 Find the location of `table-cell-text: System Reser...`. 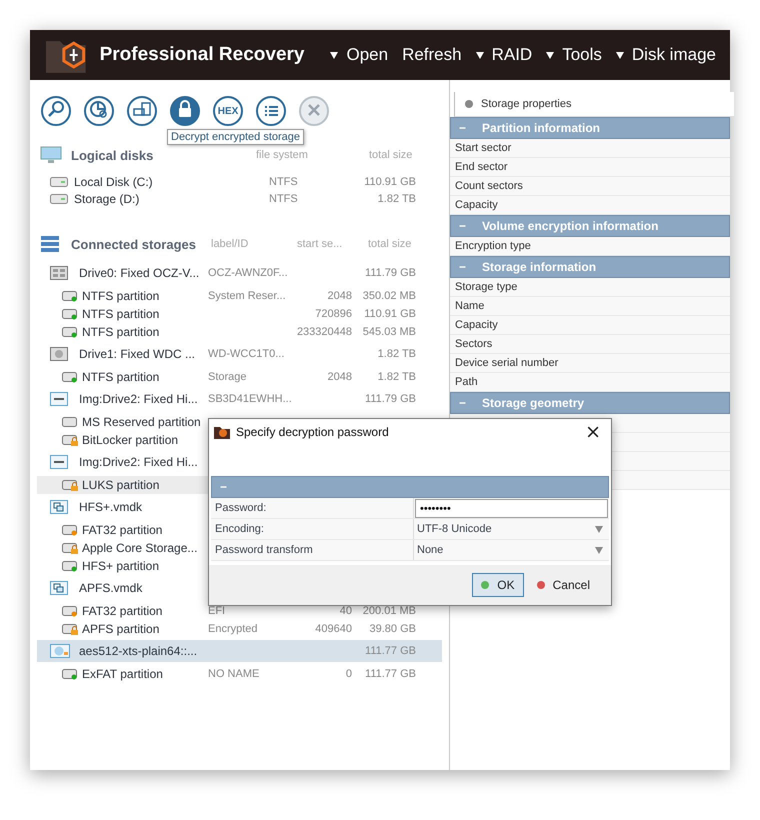

table-cell-text: System Reser... is located at coordinates (247, 296).